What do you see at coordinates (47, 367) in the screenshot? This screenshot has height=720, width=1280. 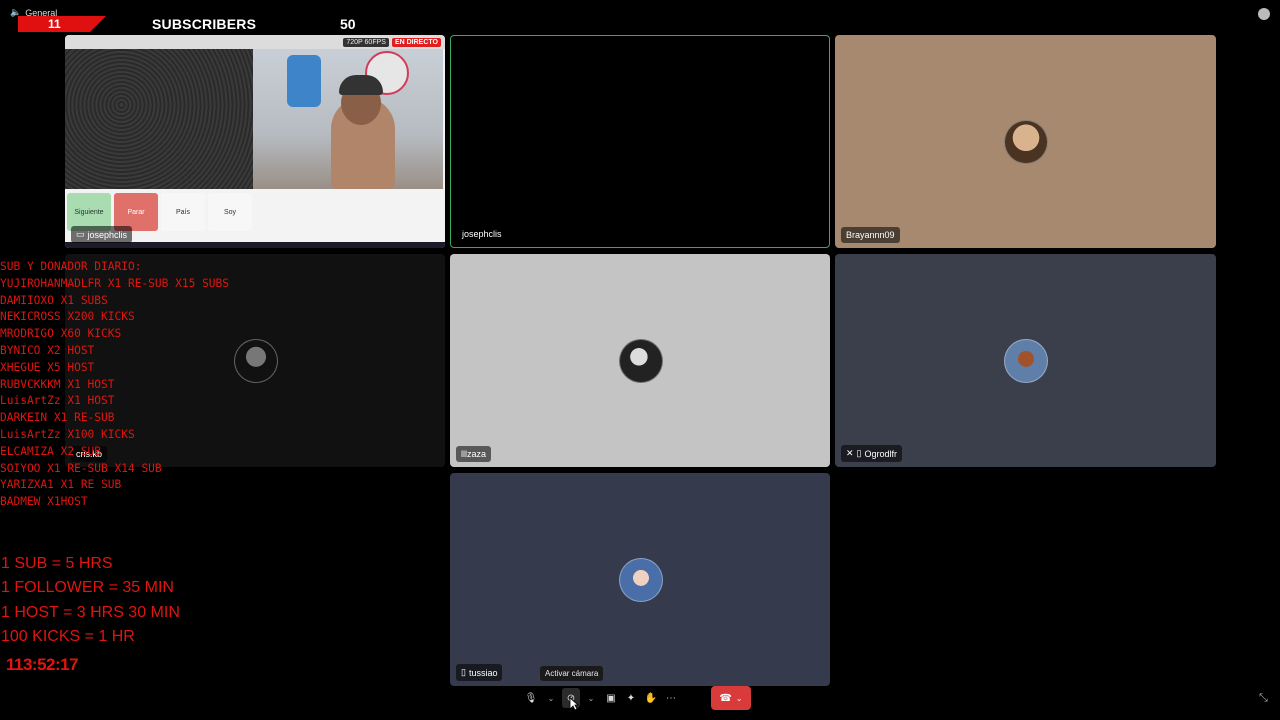 I see `donor-line: XHEGUE X5 HOST` at bounding box center [47, 367].